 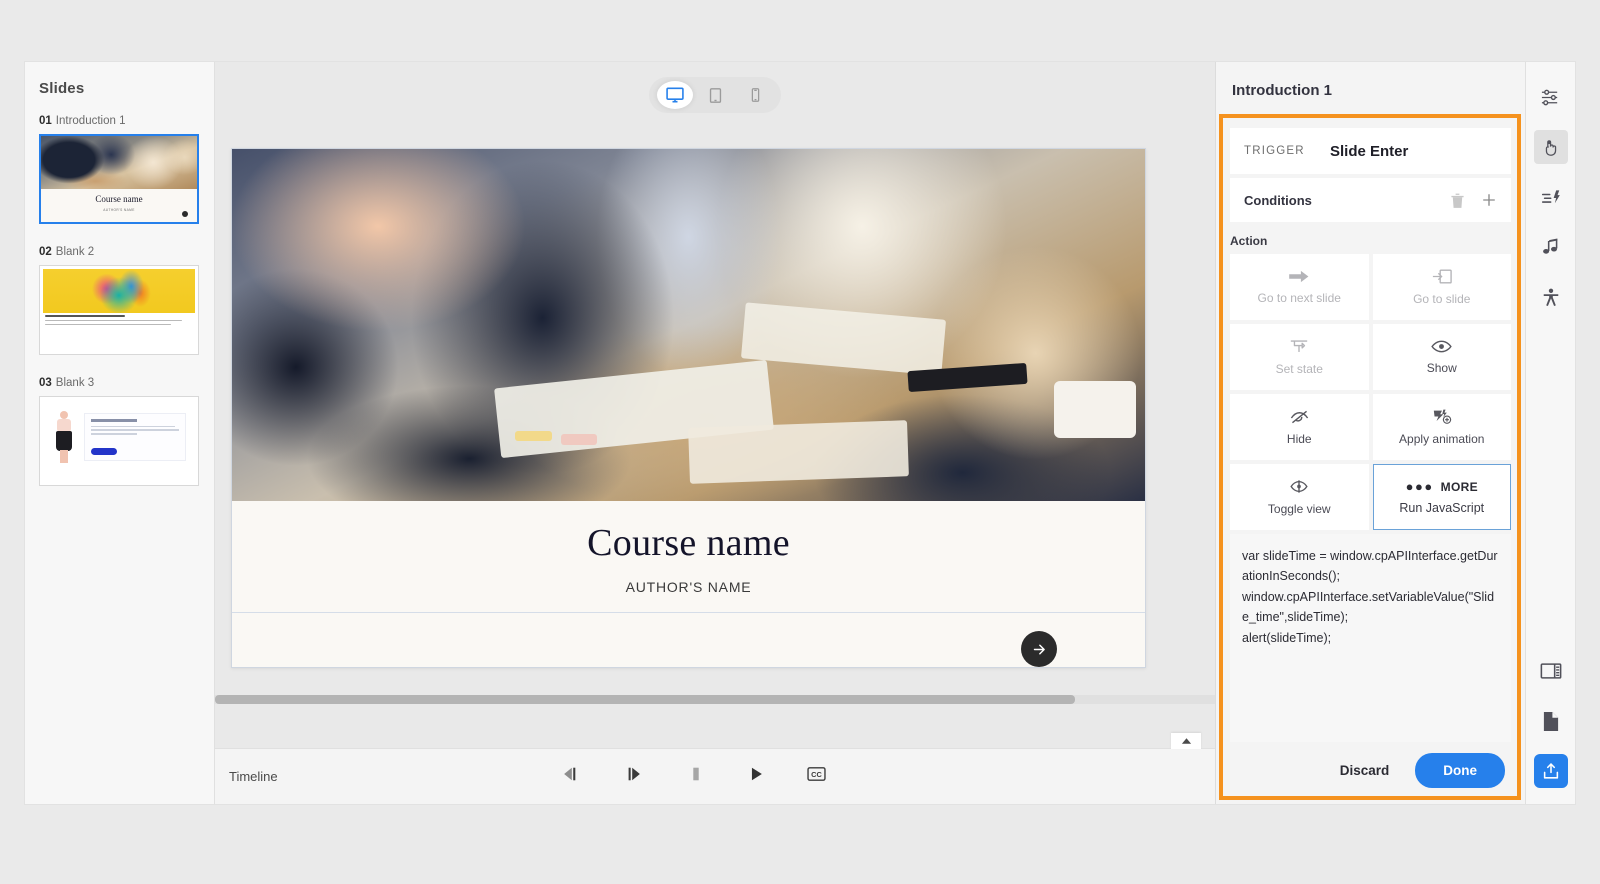 I want to click on cc-icon: CC, so click(x=816, y=774).